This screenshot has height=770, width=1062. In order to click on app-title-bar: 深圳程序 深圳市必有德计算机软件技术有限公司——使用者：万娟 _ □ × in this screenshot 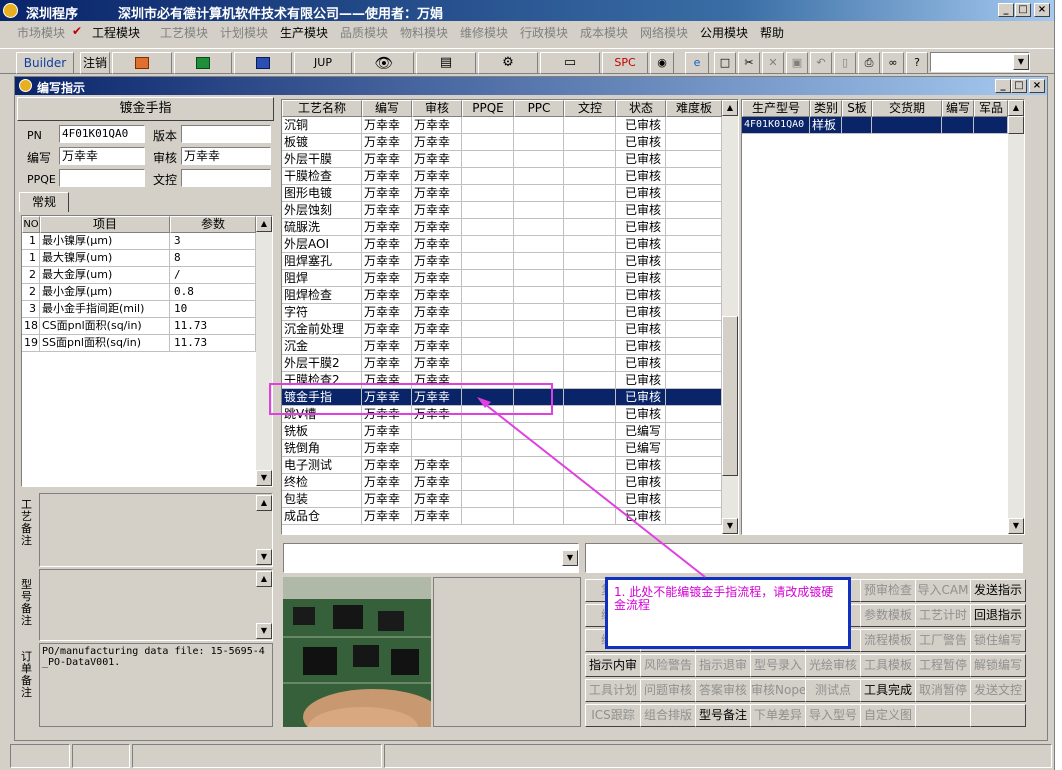, I will do `click(527, 11)`.